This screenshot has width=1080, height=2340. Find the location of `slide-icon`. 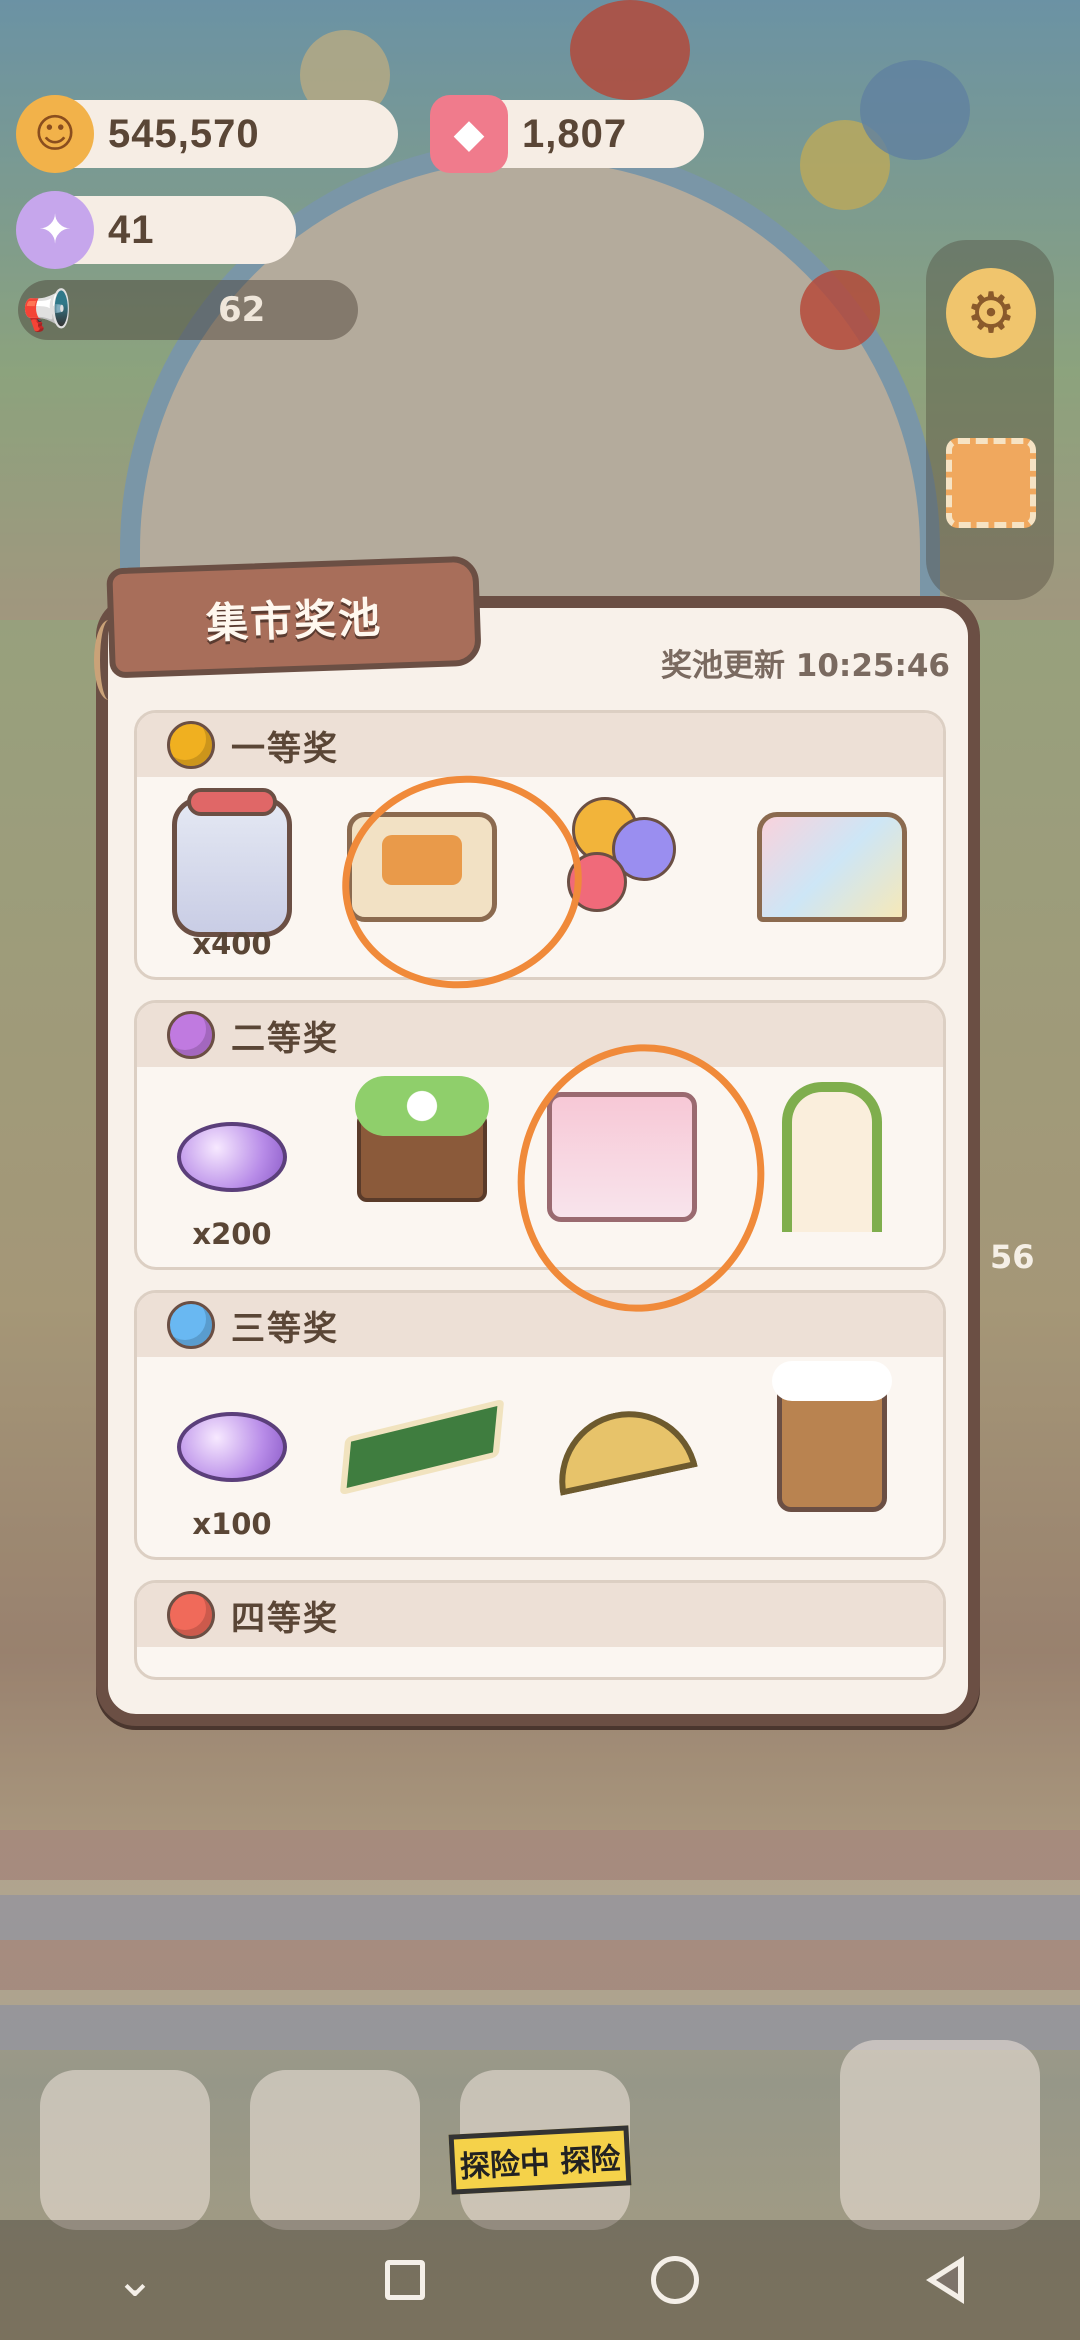

slide-icon is located at coordinates (832, 867).